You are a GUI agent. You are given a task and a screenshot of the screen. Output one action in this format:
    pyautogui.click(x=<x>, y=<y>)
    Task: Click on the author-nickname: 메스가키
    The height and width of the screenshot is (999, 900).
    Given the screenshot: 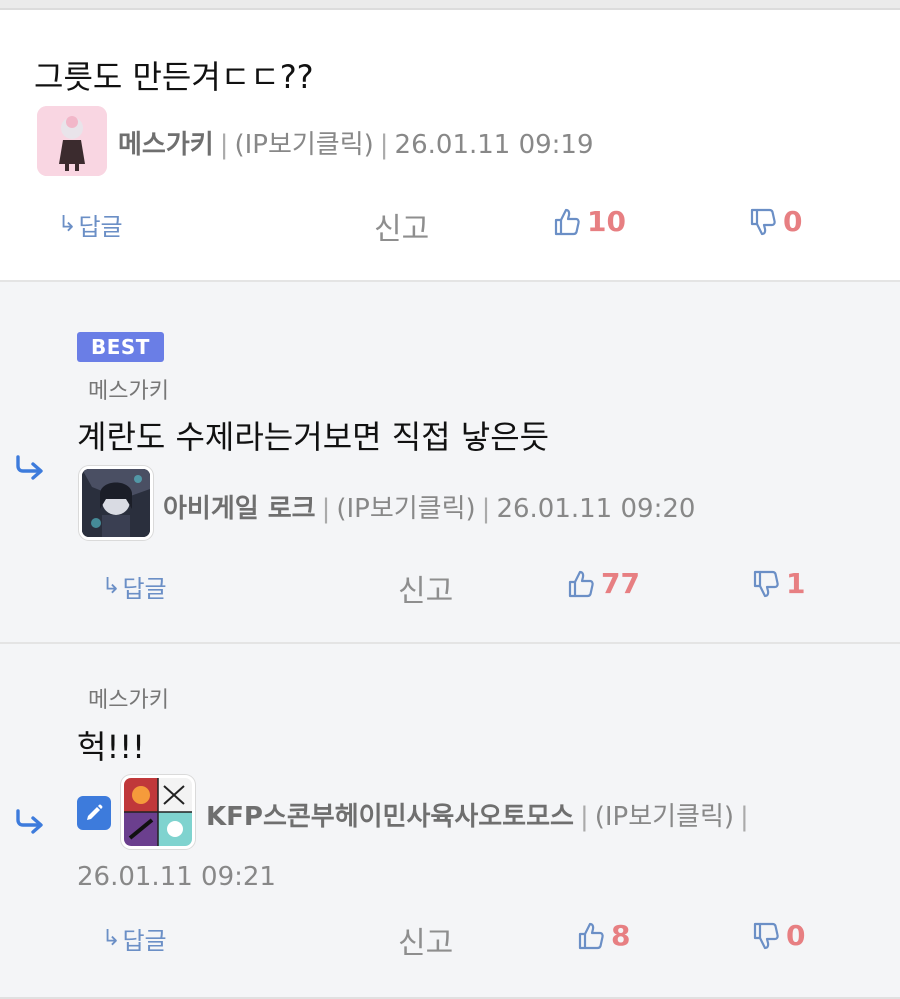 What is the action you would take?
    pyautogui.click(x=166, y=145)
    